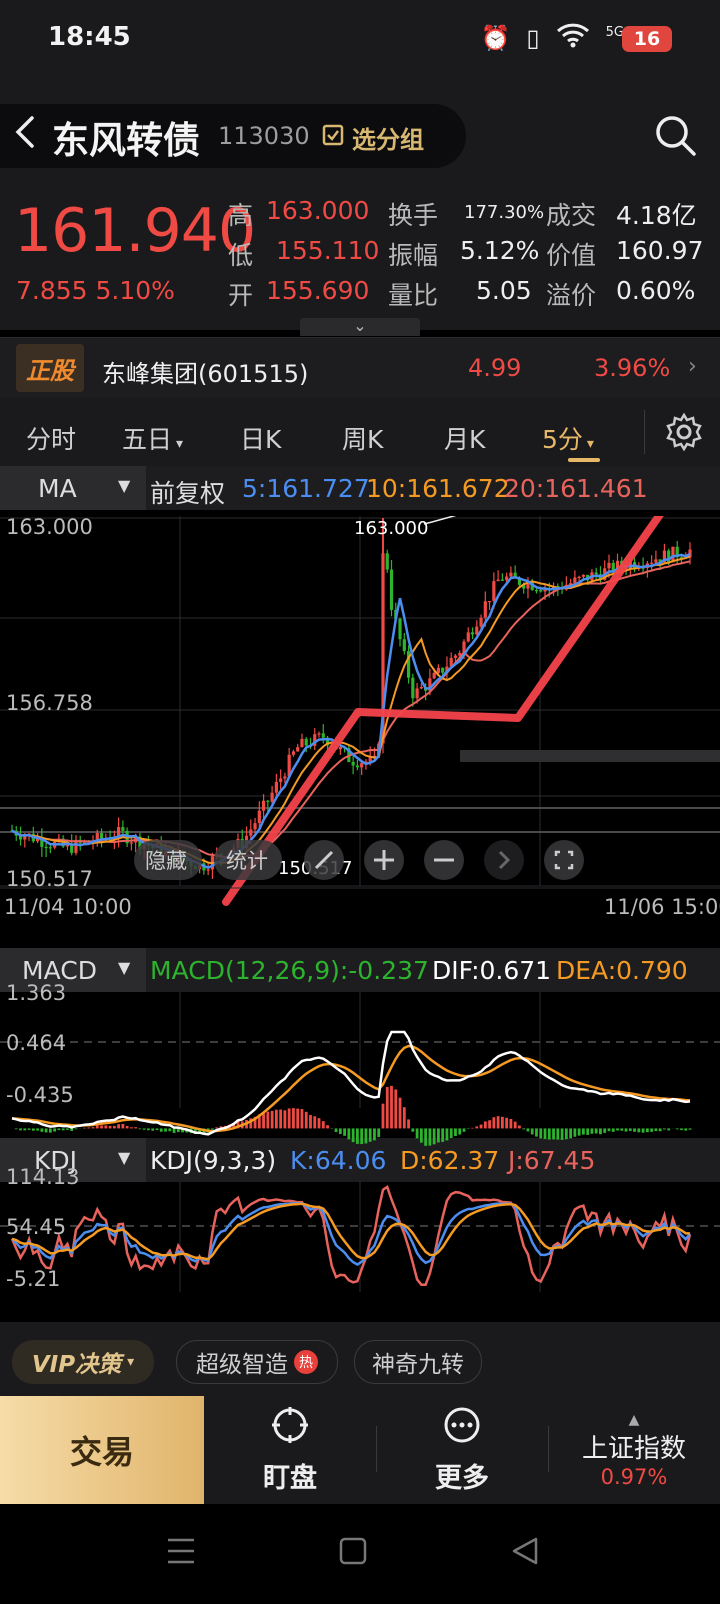  Describe the element at coordinates (362, 438) in the screenshot. I see `tab-week-k: 周K` at that location.